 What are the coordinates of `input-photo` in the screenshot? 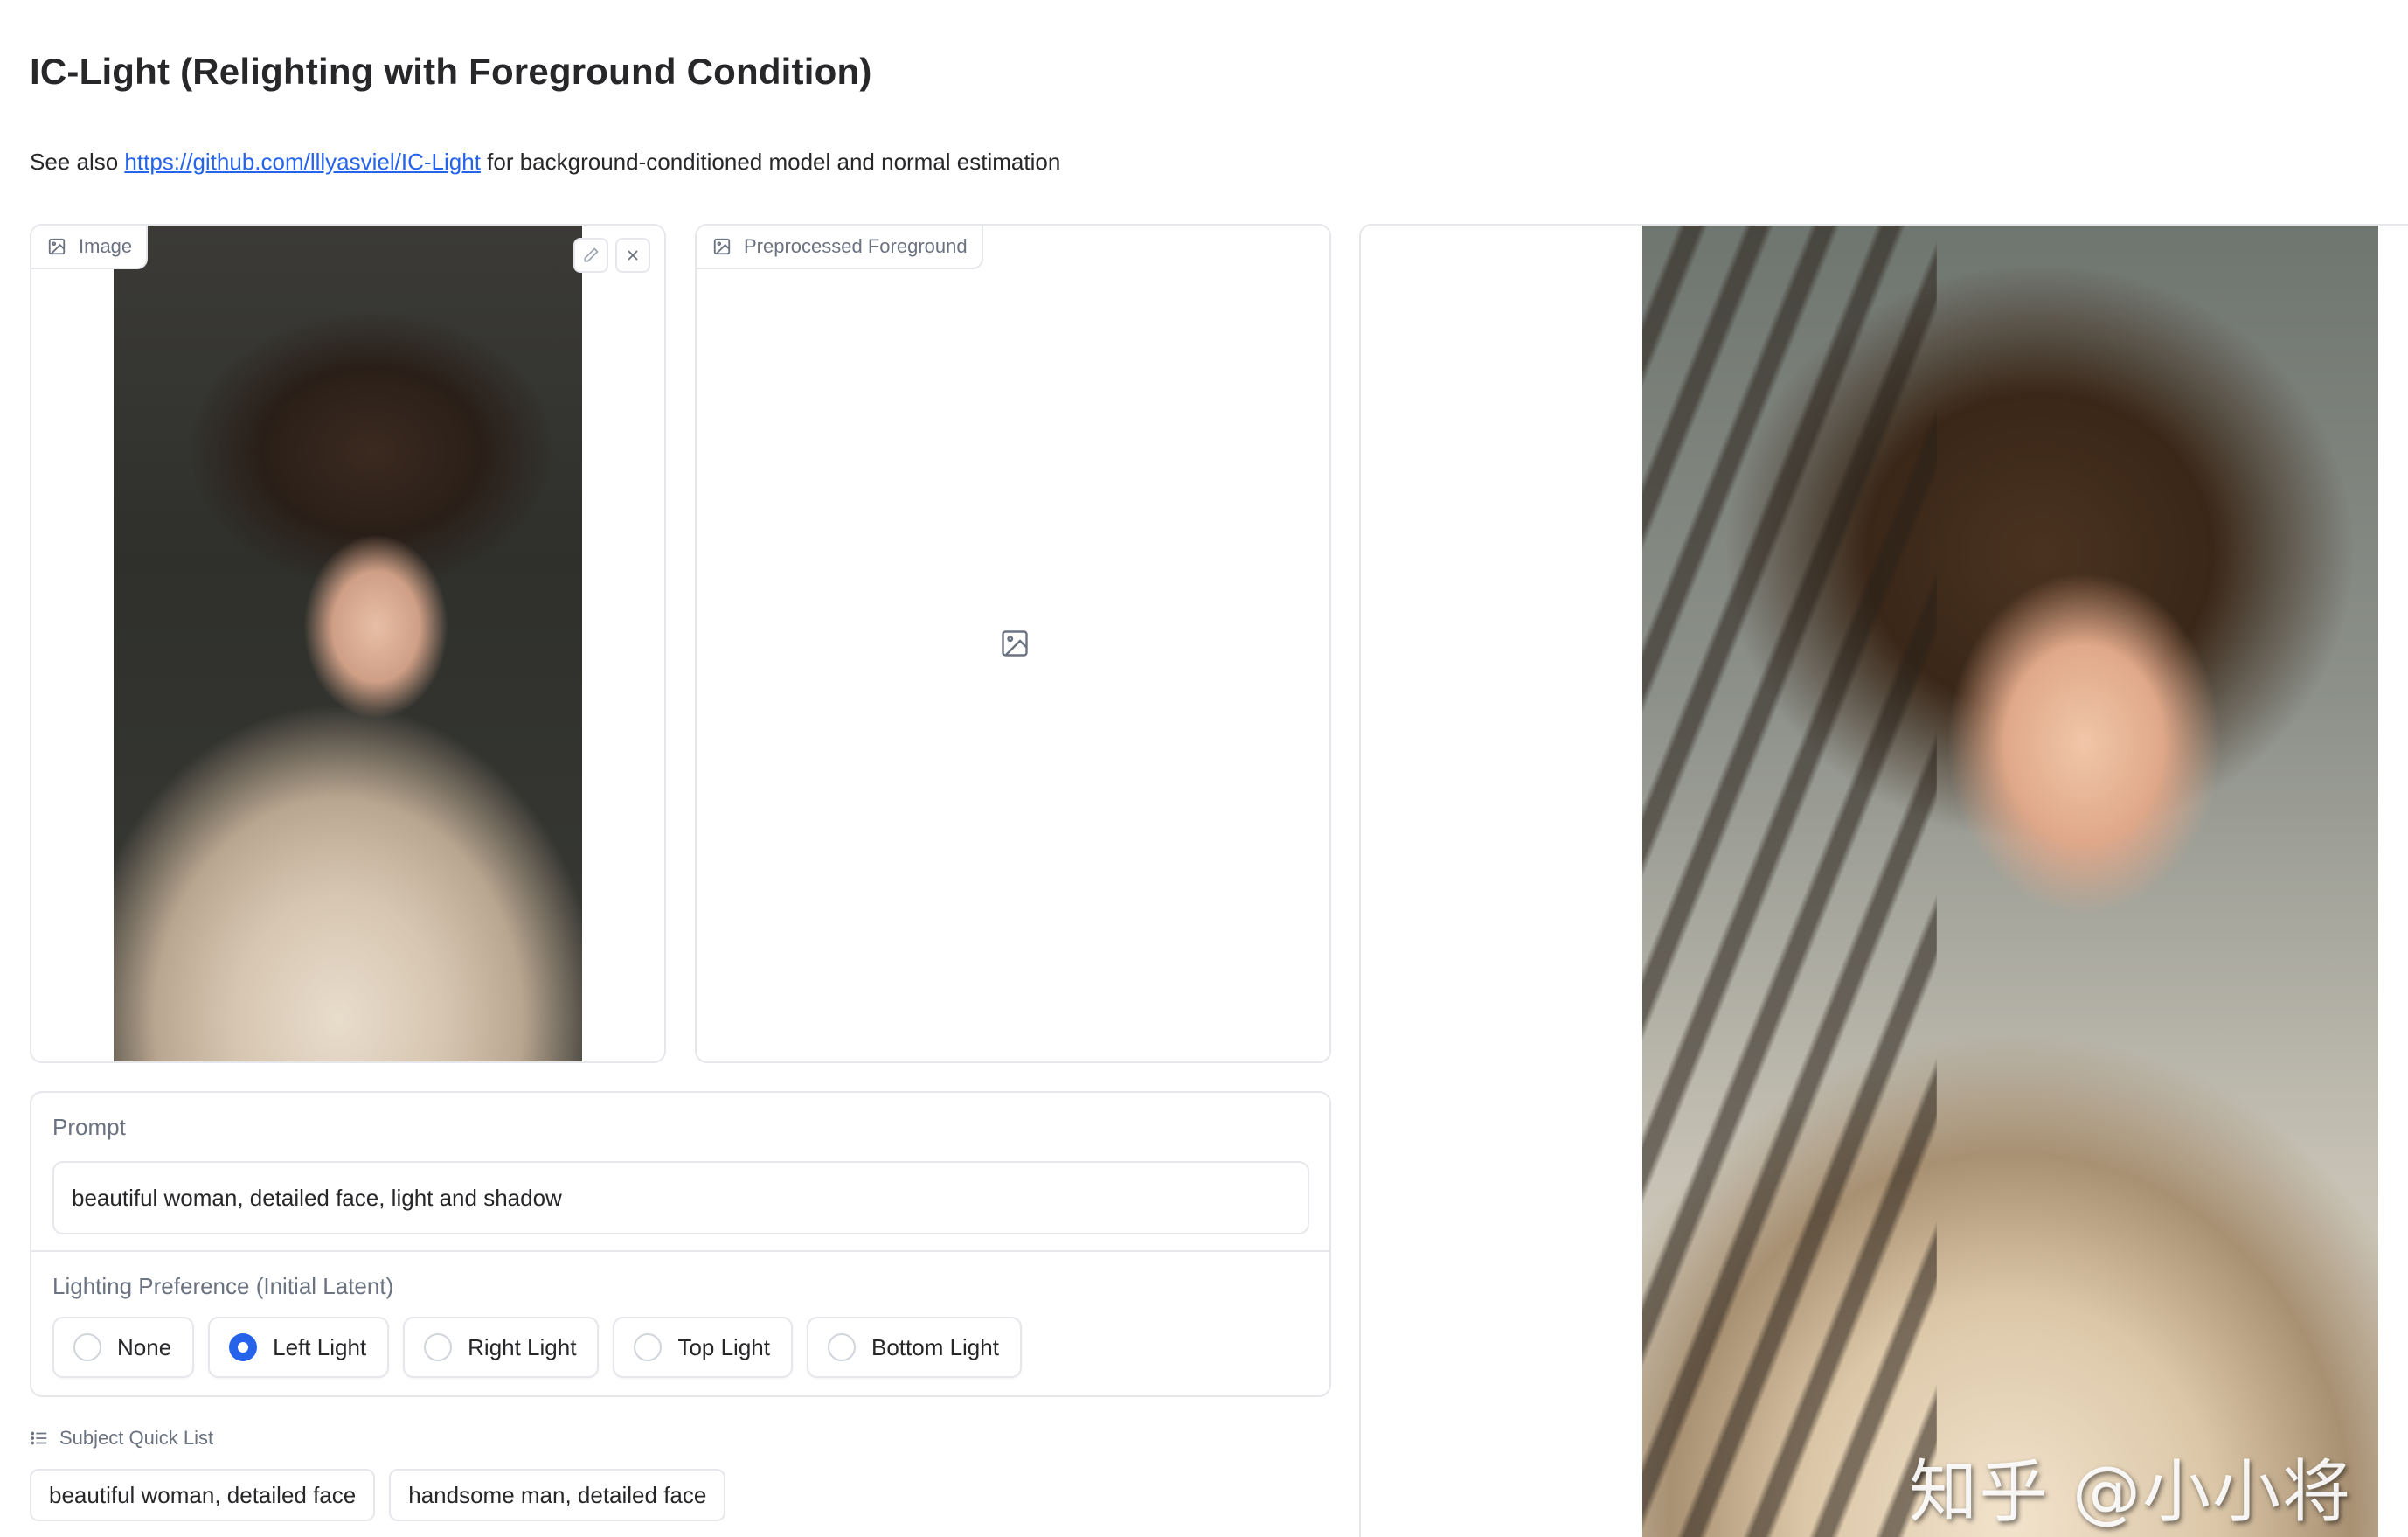 It's located at (348, 643).